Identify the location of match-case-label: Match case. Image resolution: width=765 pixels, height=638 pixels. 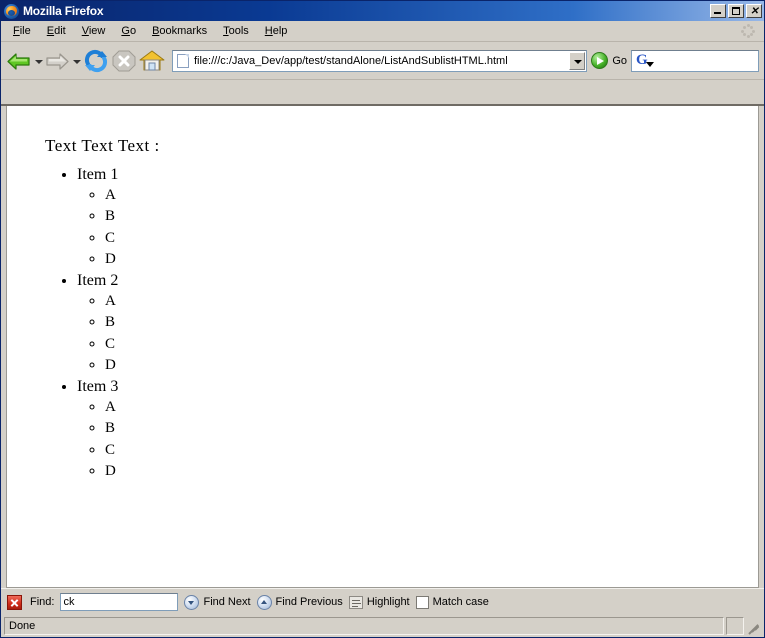
(460, 602).